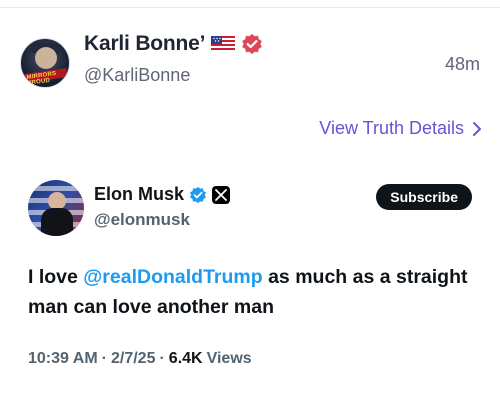 Image resolution: width=500 pixels, height=404 pixels. I want to click on embedded-author-row: Elon Musk, so click(162, 194).